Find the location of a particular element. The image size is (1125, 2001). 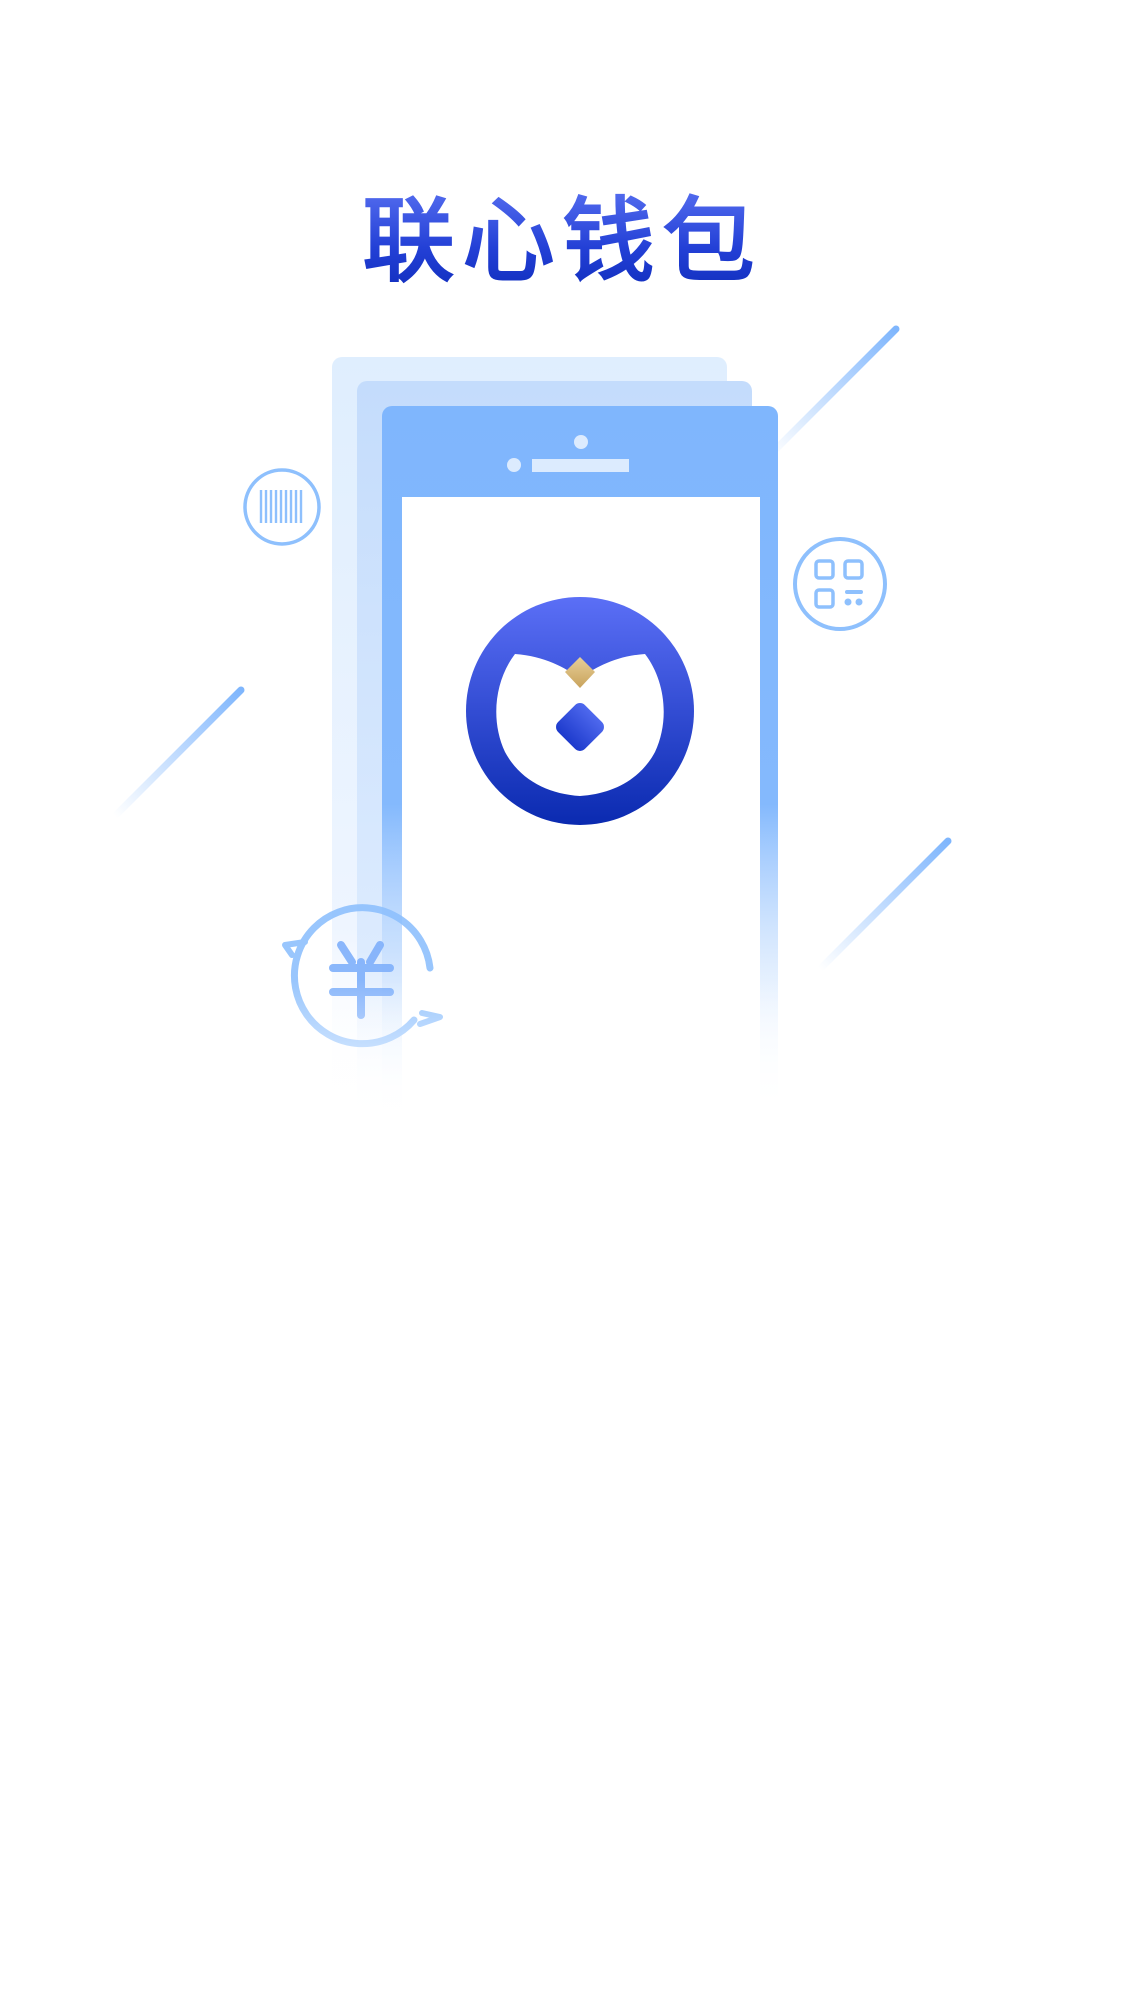

phone-sensor is located at coordinates (514, 465).